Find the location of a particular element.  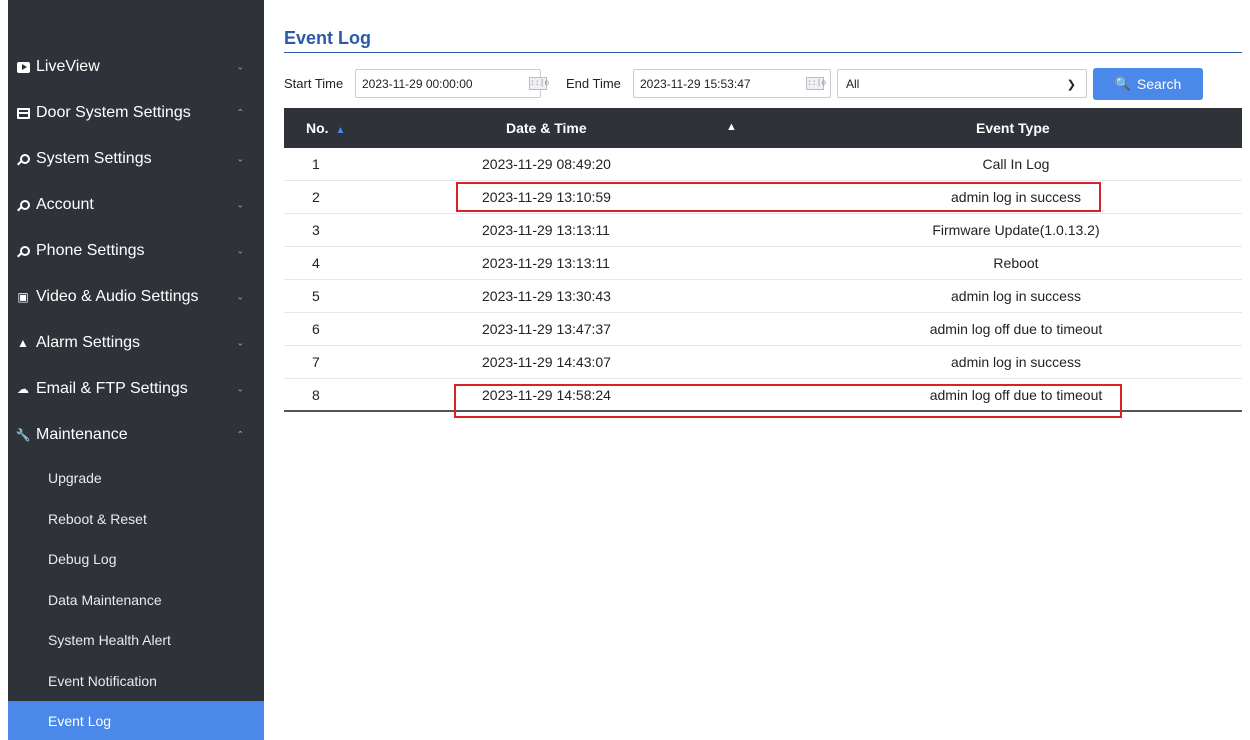

start-time-label: Start Time is located at coordinates (314, 83).